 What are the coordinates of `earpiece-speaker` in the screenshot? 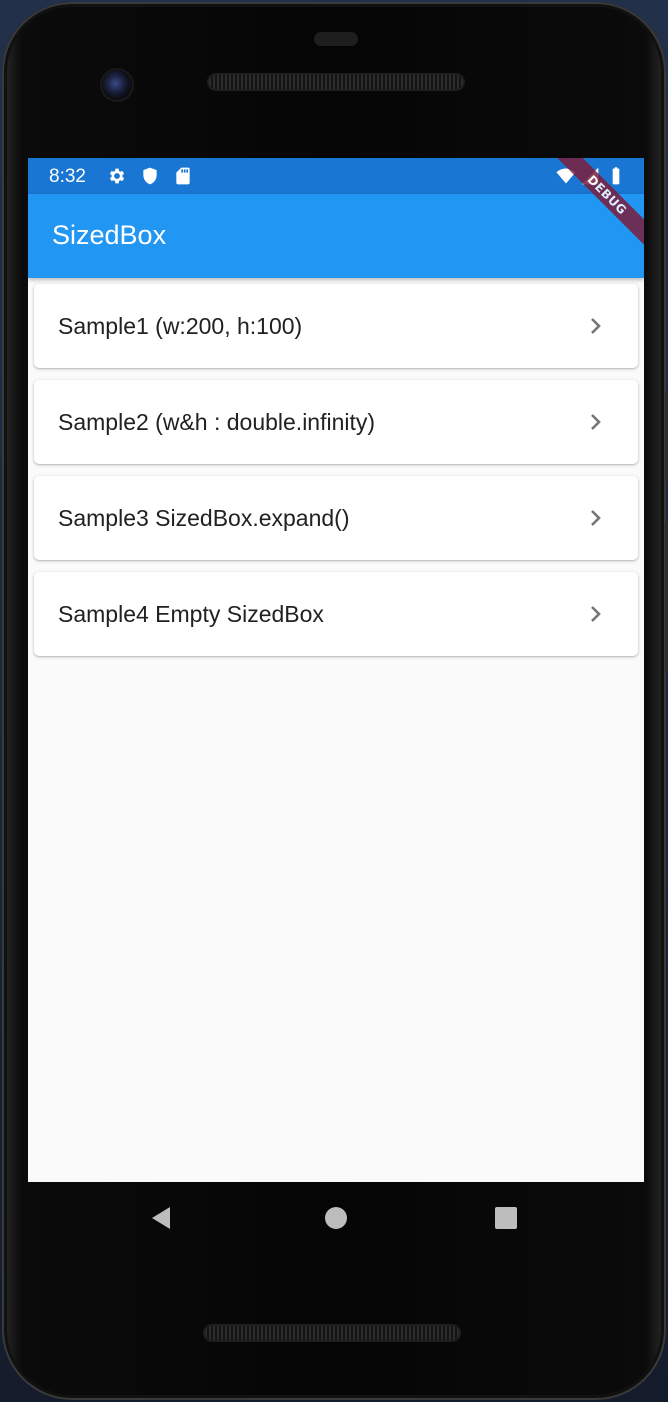 It's located at (336, 82).